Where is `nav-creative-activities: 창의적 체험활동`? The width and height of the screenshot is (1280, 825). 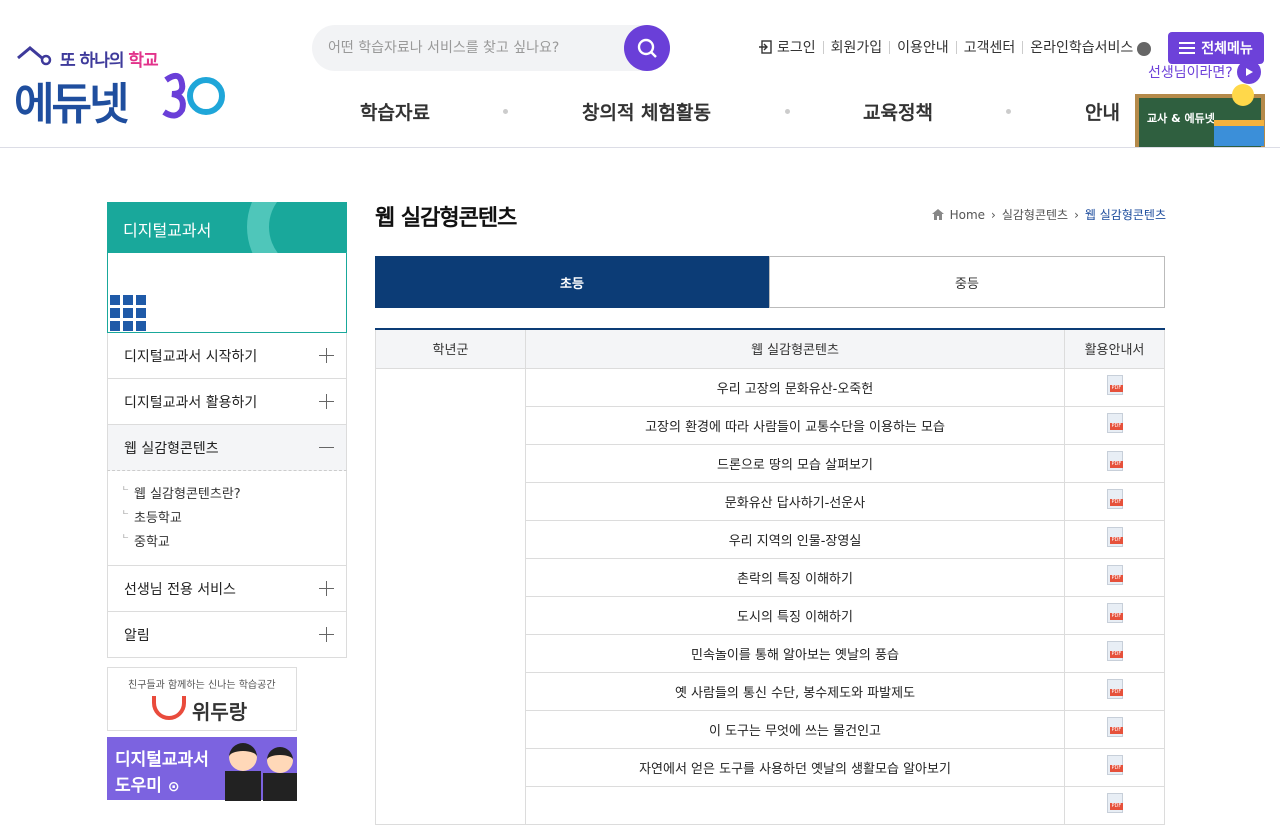 nav-creative-activities: 창의적 체험활동 is located at coordinates (646, 111).